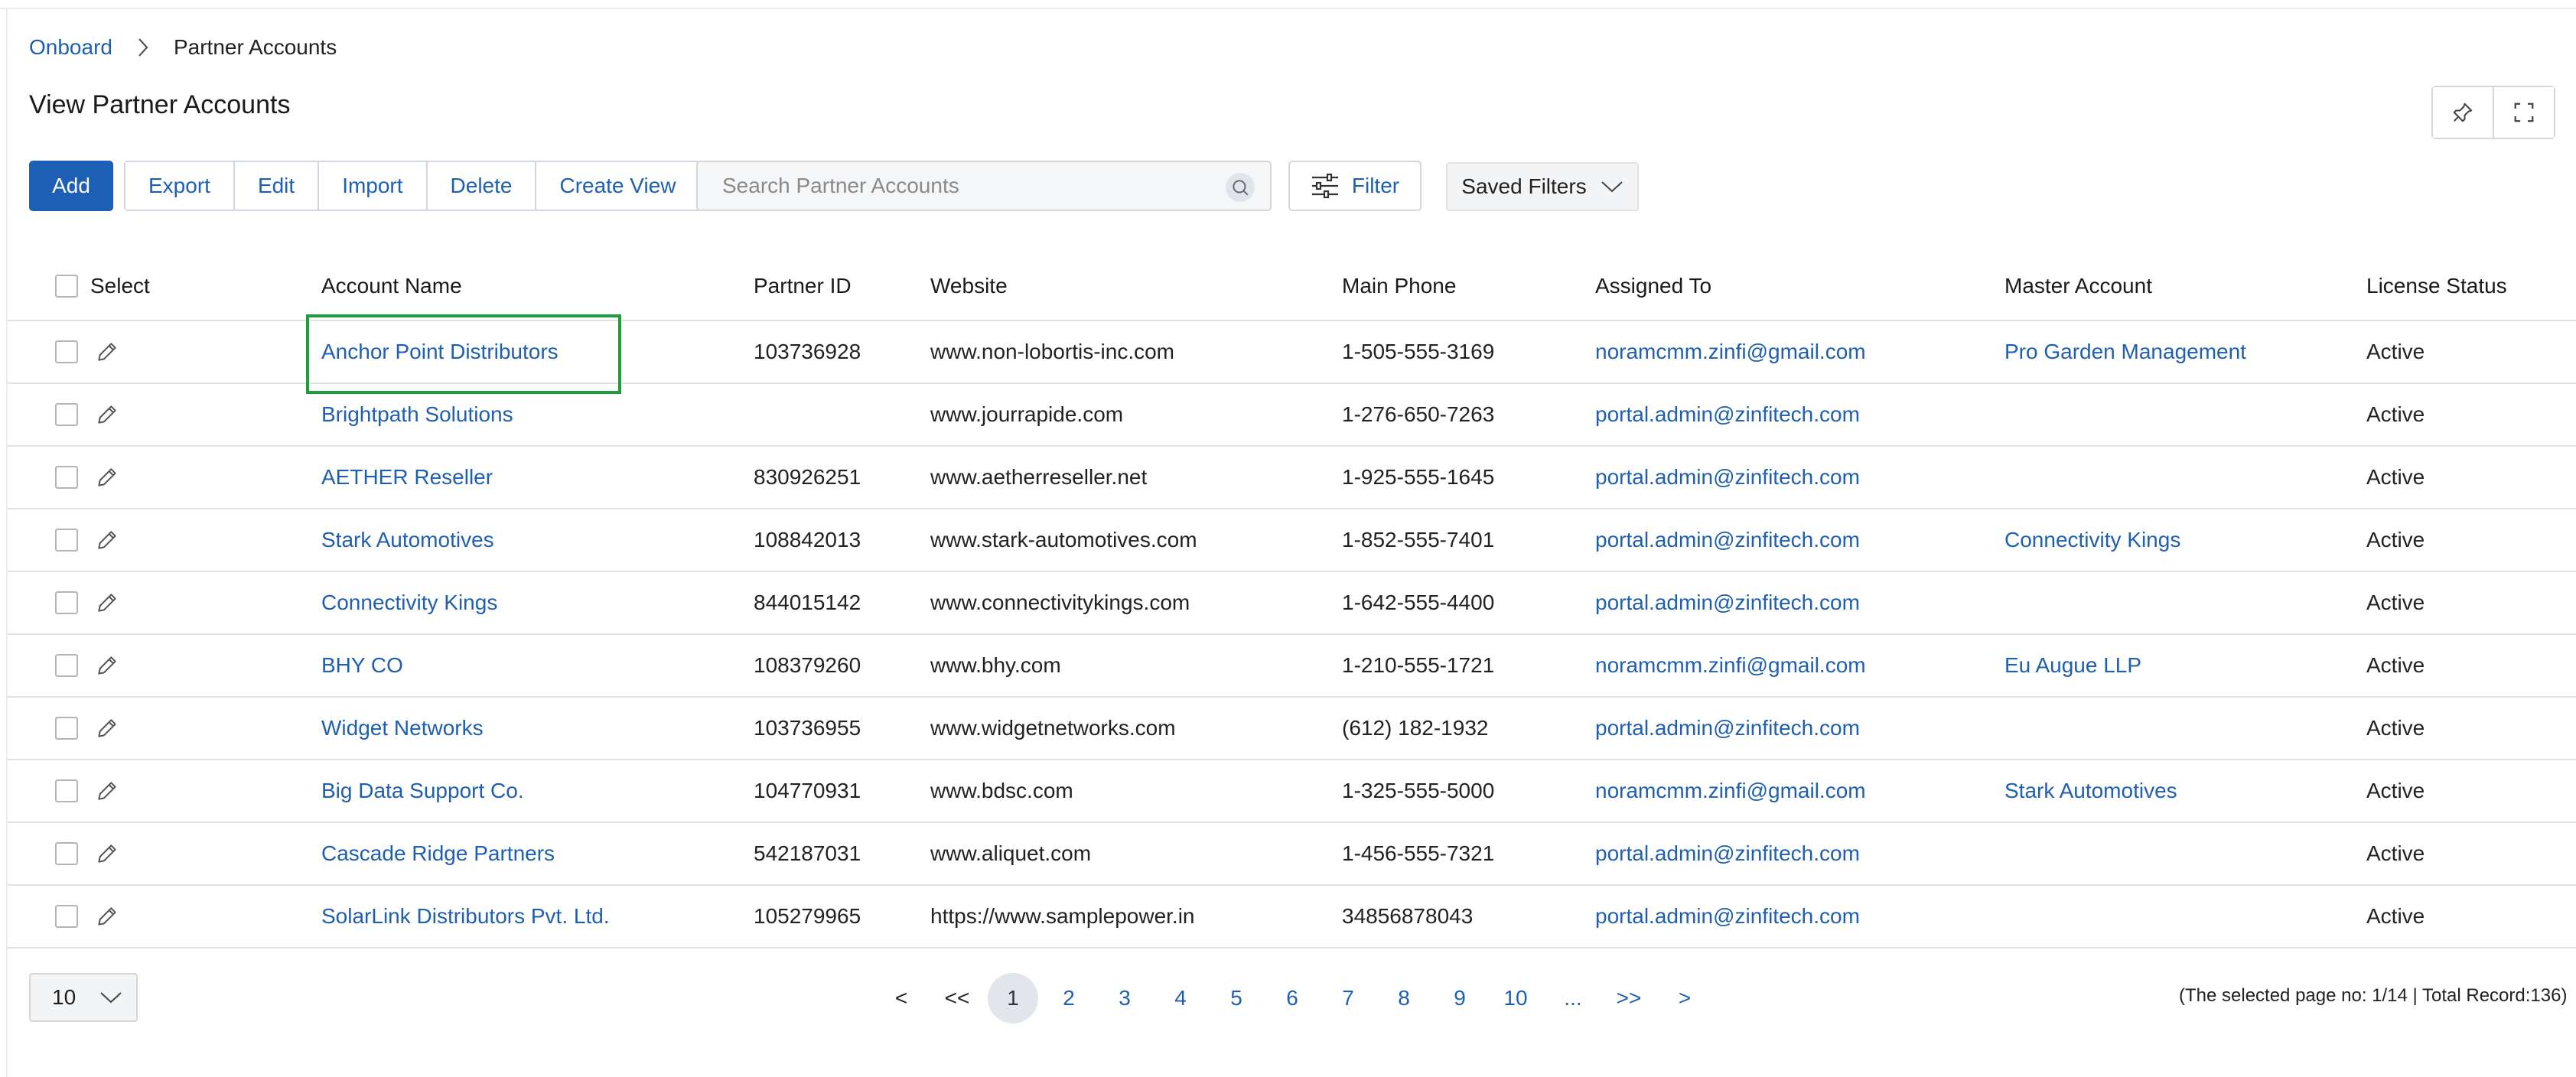 Image resolution: width=2576 pixels, height=1077 pixels. What do you see at coordinates (969, 286) in the screenshot?
I see `column-header-website: Website` at bounding box center [969, 286].